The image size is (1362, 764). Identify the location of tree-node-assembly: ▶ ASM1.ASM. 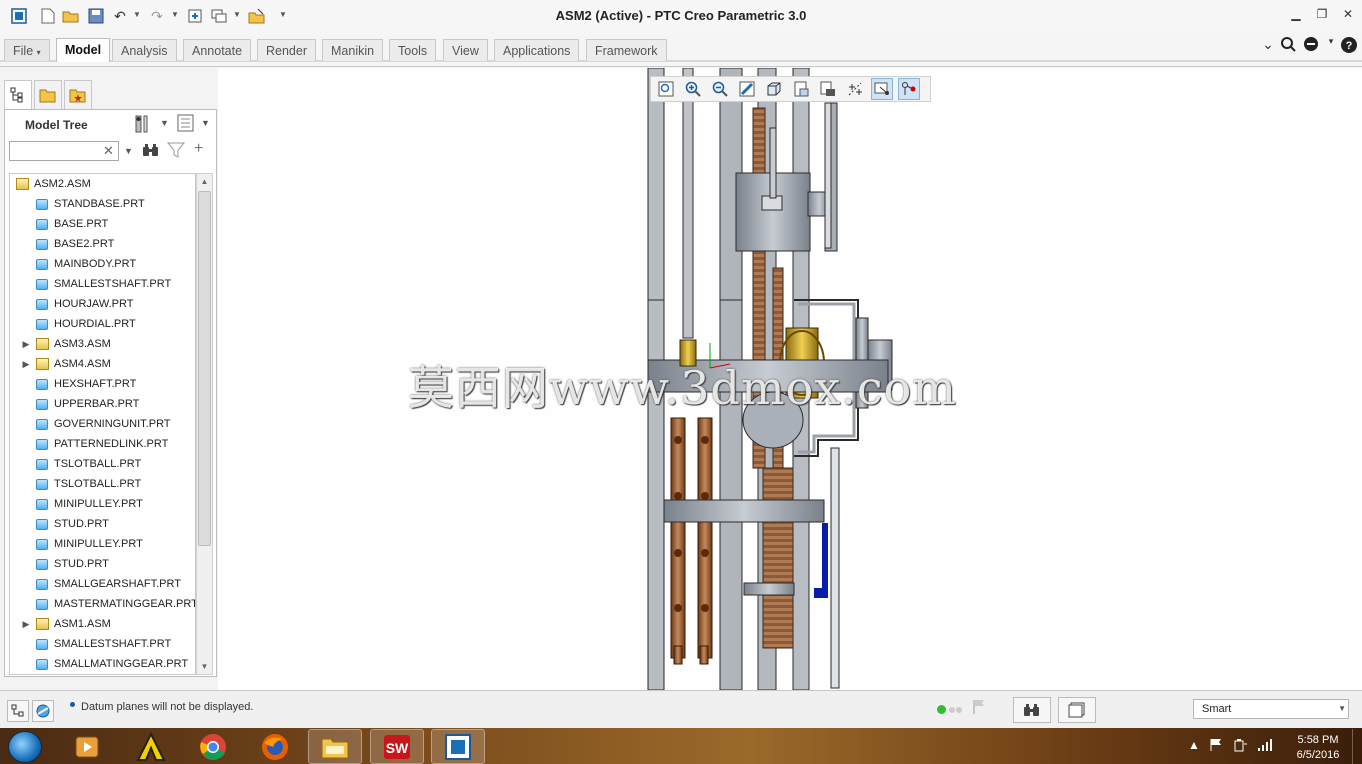
(102, 624).